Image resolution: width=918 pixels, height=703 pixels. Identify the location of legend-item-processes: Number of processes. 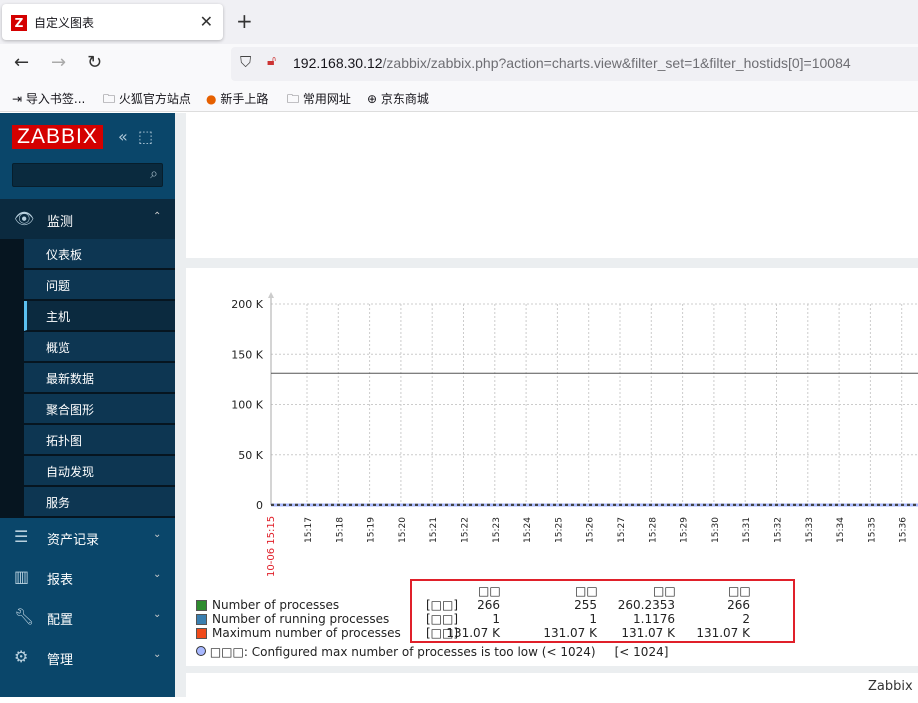
(267, 605).